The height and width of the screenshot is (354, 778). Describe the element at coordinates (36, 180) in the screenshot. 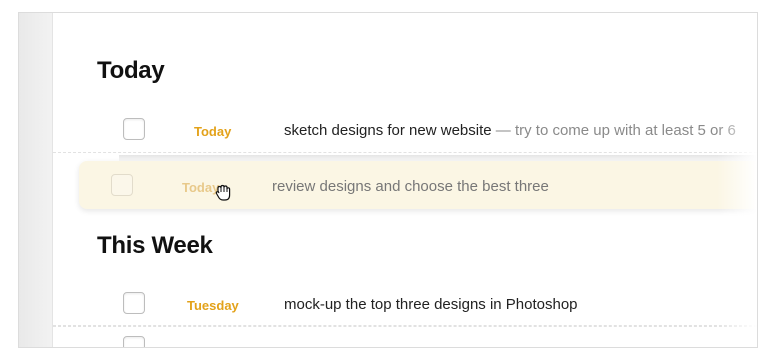

I see `left-gutter` at that location.